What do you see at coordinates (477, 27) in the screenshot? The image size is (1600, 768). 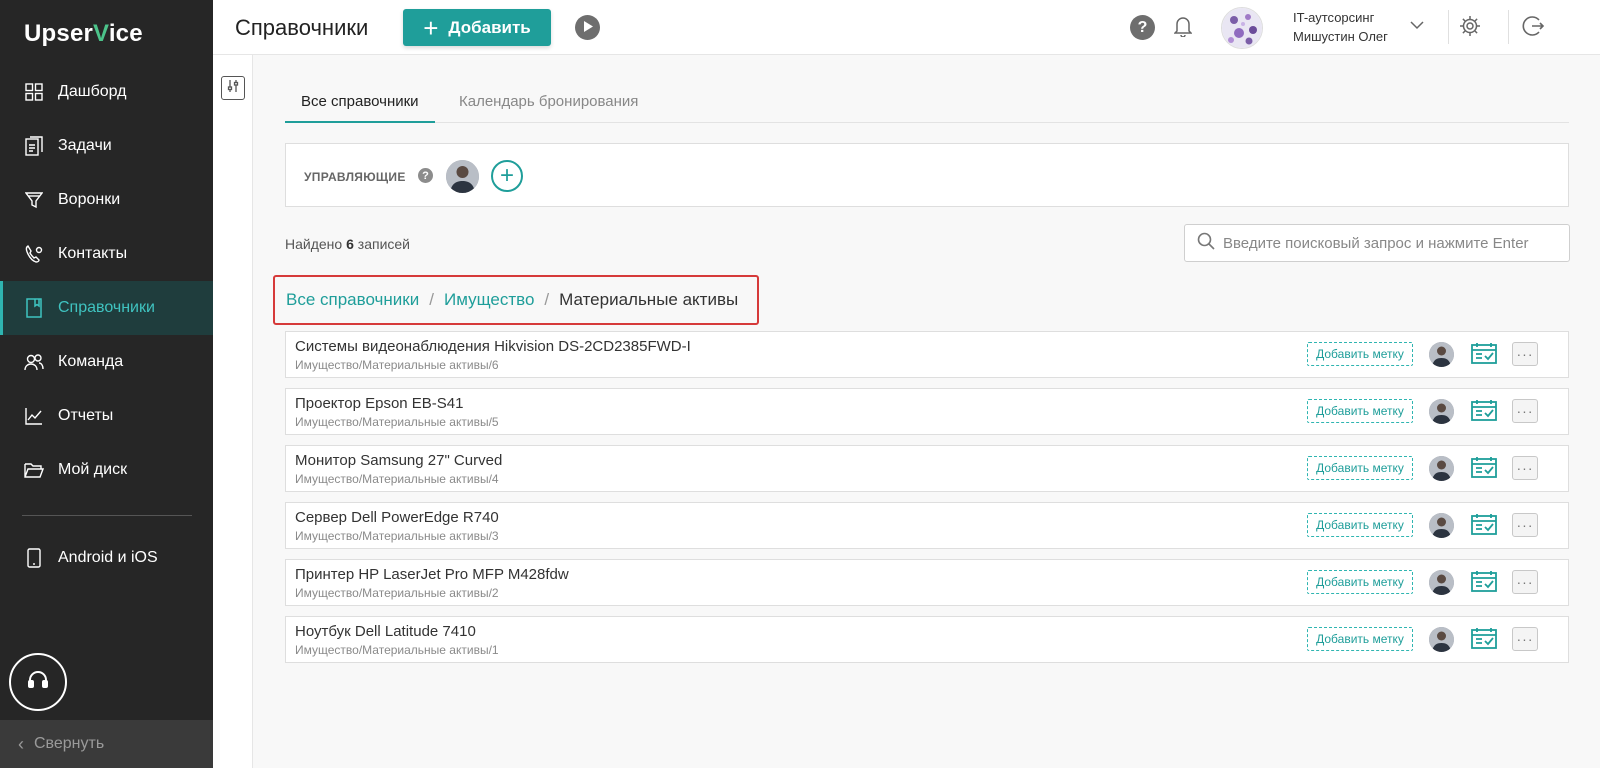 I see `add-button: + Добавить` at bounding box center [477, 27].